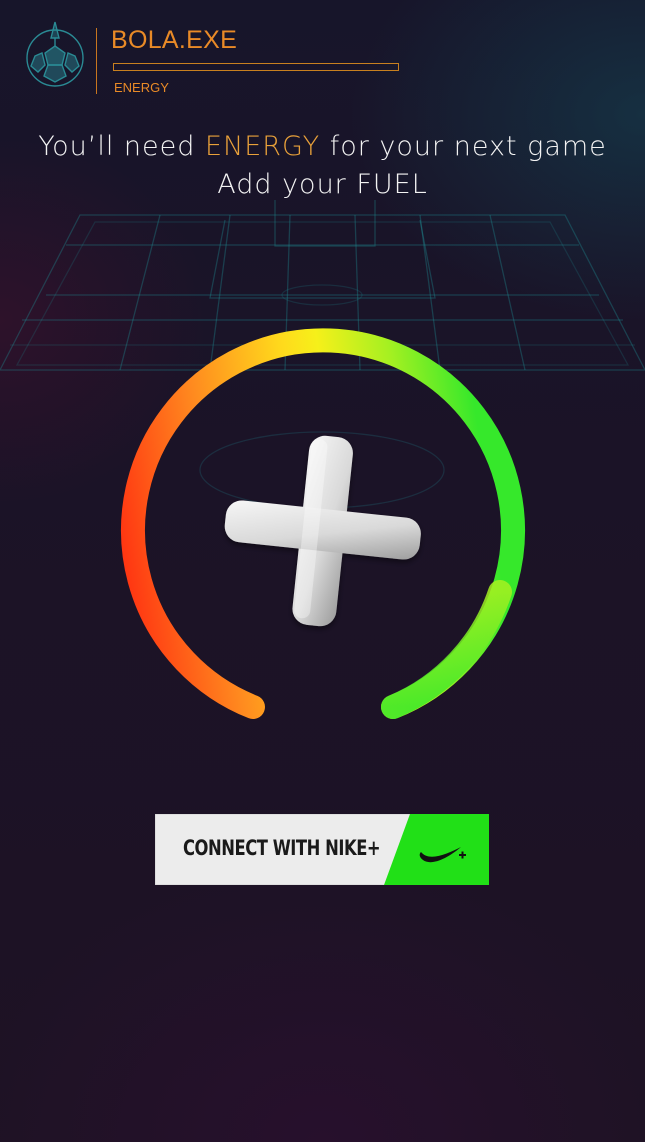 The height and width of the screenshot is (1142, 645). I want to click on header-divider, so click(96, 61).